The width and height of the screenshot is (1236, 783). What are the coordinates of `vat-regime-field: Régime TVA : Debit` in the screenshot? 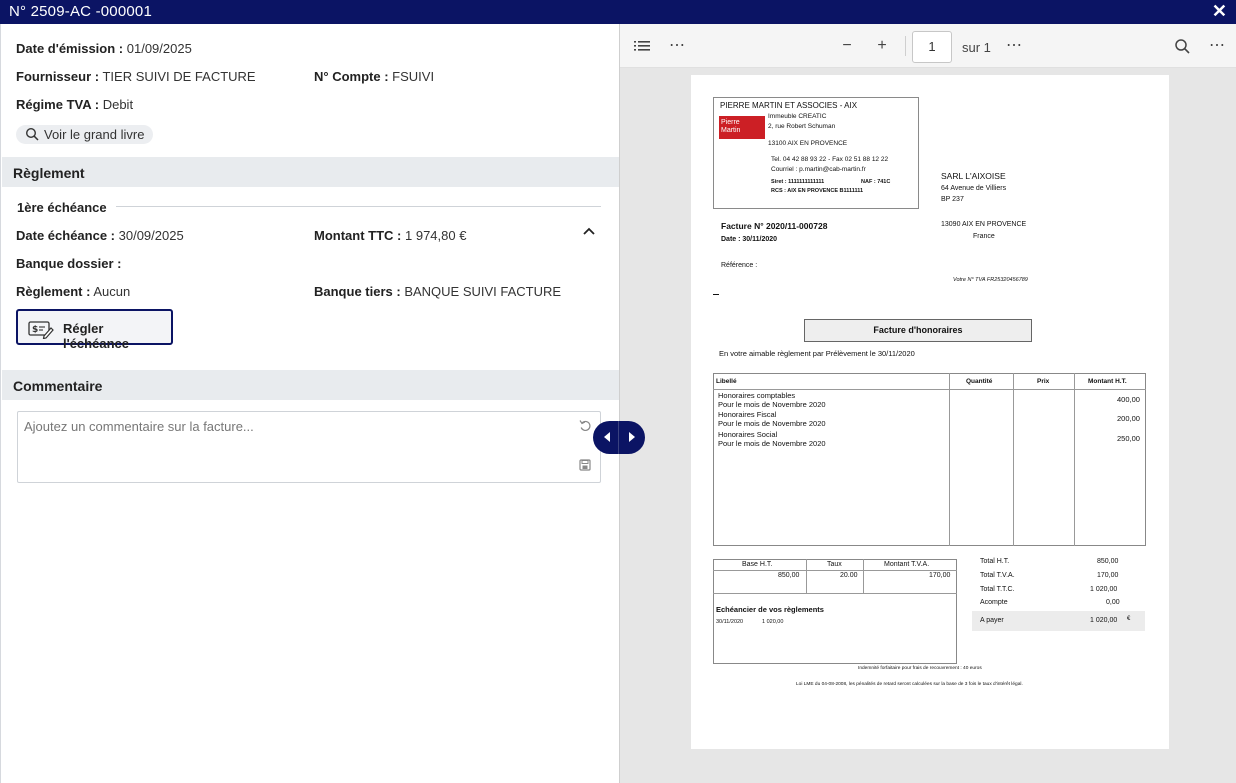 It's located at (74, 104).